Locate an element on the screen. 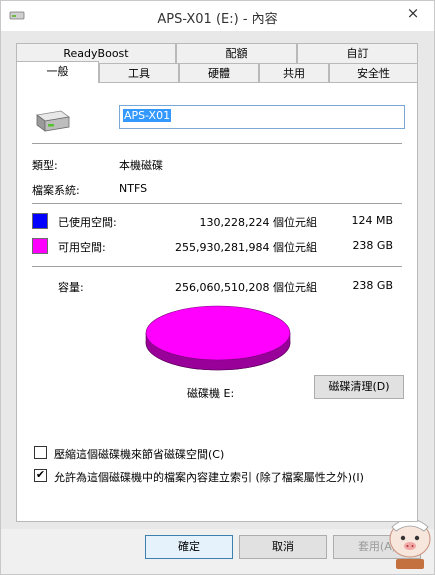 The height and width of the screenshot is (575, 435). drive-name-input: APS-X01 is located at coordinates (262, 117).